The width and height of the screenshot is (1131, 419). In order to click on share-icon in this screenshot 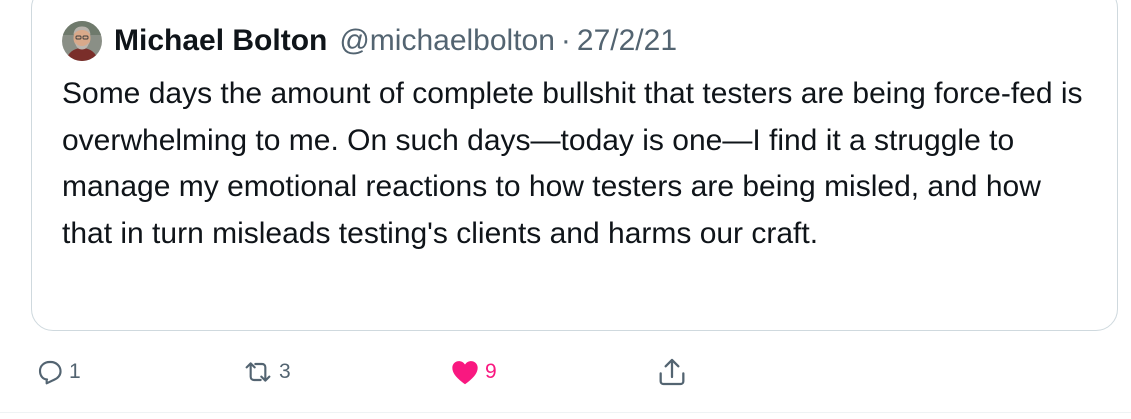, I will do `click(672, 372)`.